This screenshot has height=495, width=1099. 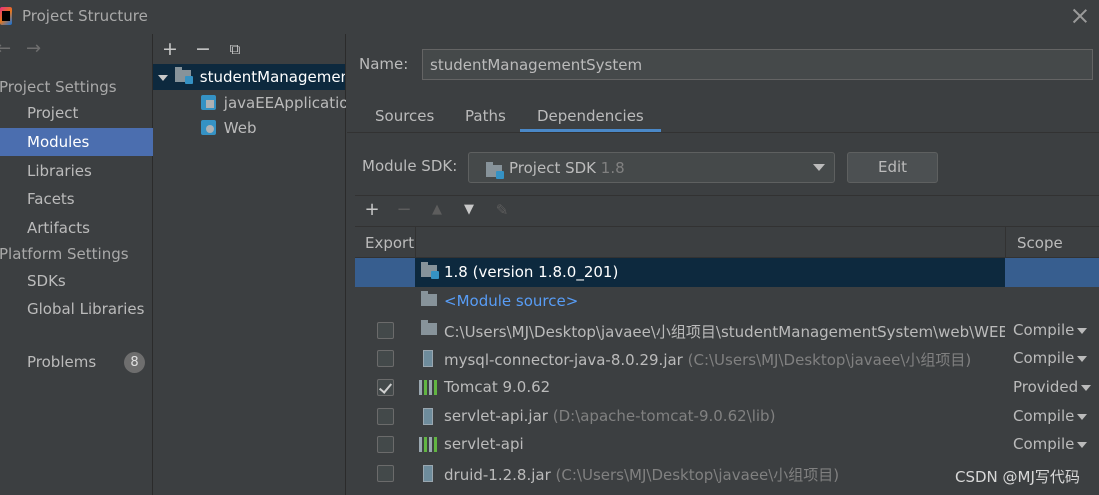 I want to click on nav-item-project: Project, so click(x=76, y=113).